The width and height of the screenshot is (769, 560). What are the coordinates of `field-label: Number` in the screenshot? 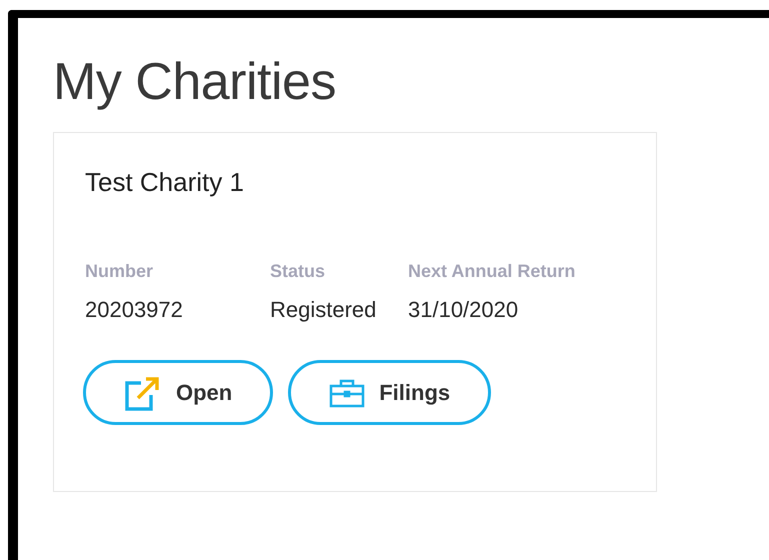 It's located at (119, 271).